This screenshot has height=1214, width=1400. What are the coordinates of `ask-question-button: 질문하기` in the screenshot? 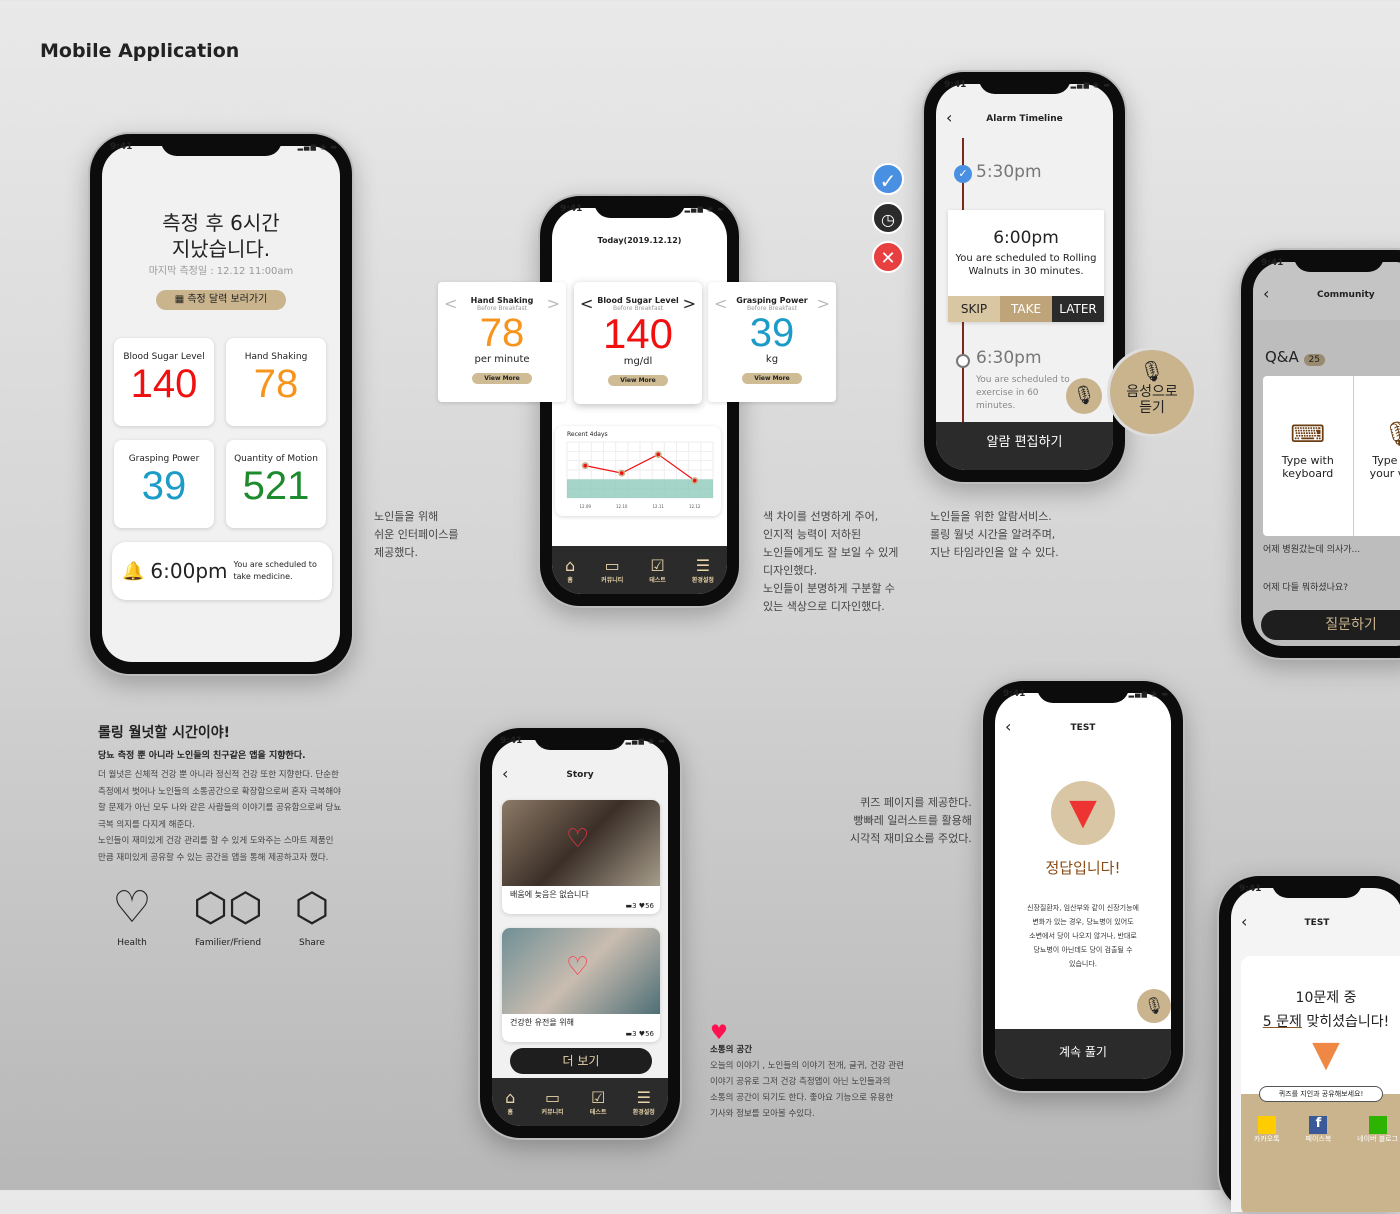 It's located at (1330, 625).